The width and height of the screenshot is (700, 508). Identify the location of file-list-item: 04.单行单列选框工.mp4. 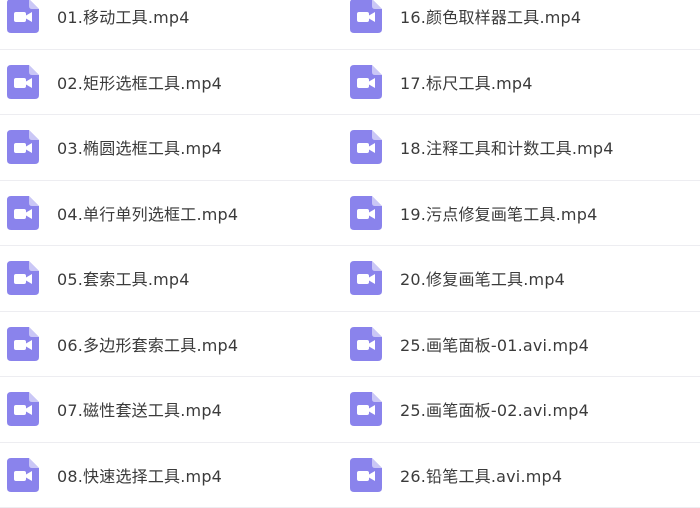
(175, 214).